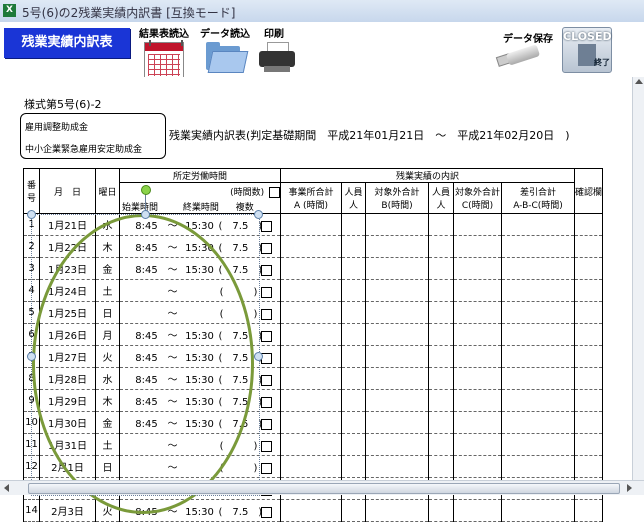 The width and height of the screenshot is (644, 522). I want to click on scroll-thumb, so click(324, 488).